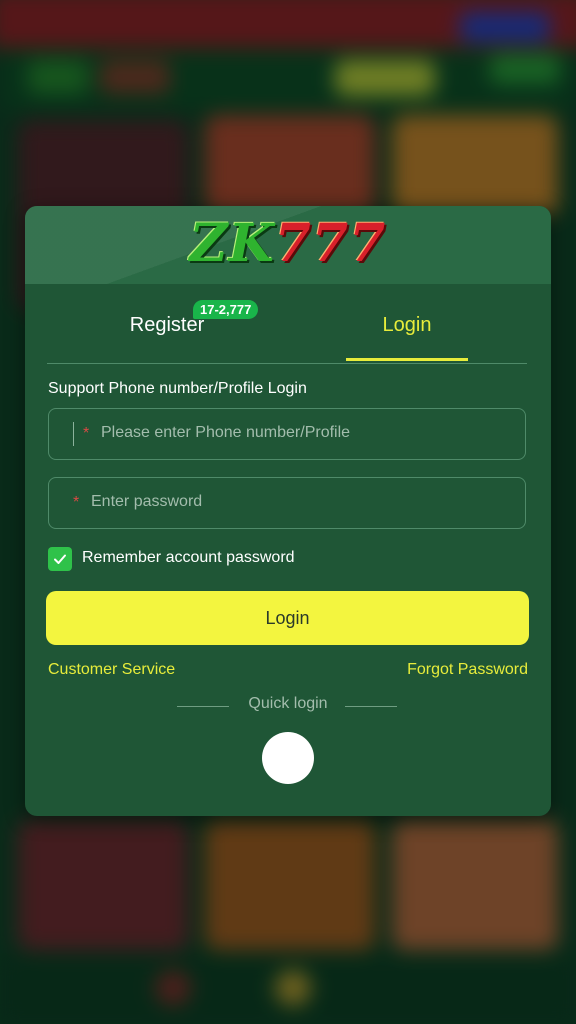 This screenshot has height=1024, width=576. Describe the element at coordinates (407, 359) in the screenshot. I see `active-tab-indicator` at that location.